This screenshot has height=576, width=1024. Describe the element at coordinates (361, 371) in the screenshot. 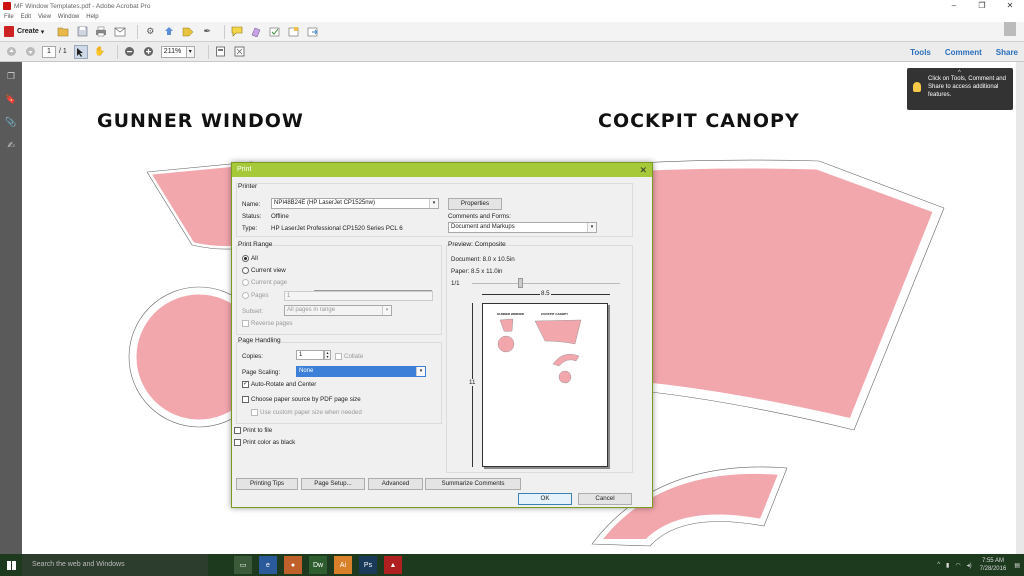

I see `page-scaling-select: None ▾` at that location.